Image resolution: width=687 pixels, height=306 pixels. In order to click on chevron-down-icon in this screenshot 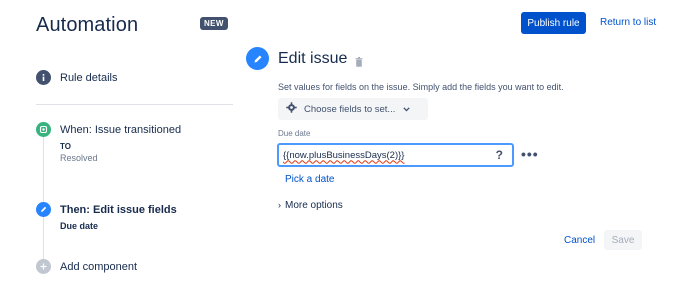, I will do `click(407, 109)`.